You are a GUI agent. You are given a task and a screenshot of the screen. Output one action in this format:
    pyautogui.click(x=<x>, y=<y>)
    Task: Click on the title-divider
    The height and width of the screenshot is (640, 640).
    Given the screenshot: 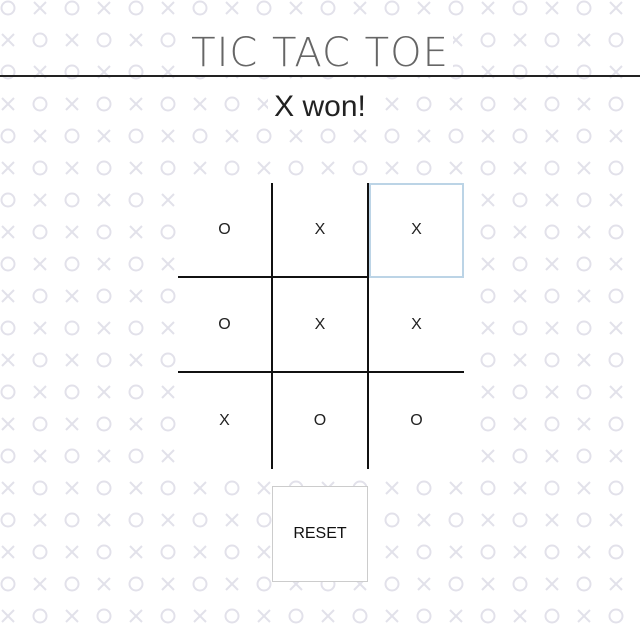 What is the action you would take?
    pyautogui.click(x=320, y=76)
    